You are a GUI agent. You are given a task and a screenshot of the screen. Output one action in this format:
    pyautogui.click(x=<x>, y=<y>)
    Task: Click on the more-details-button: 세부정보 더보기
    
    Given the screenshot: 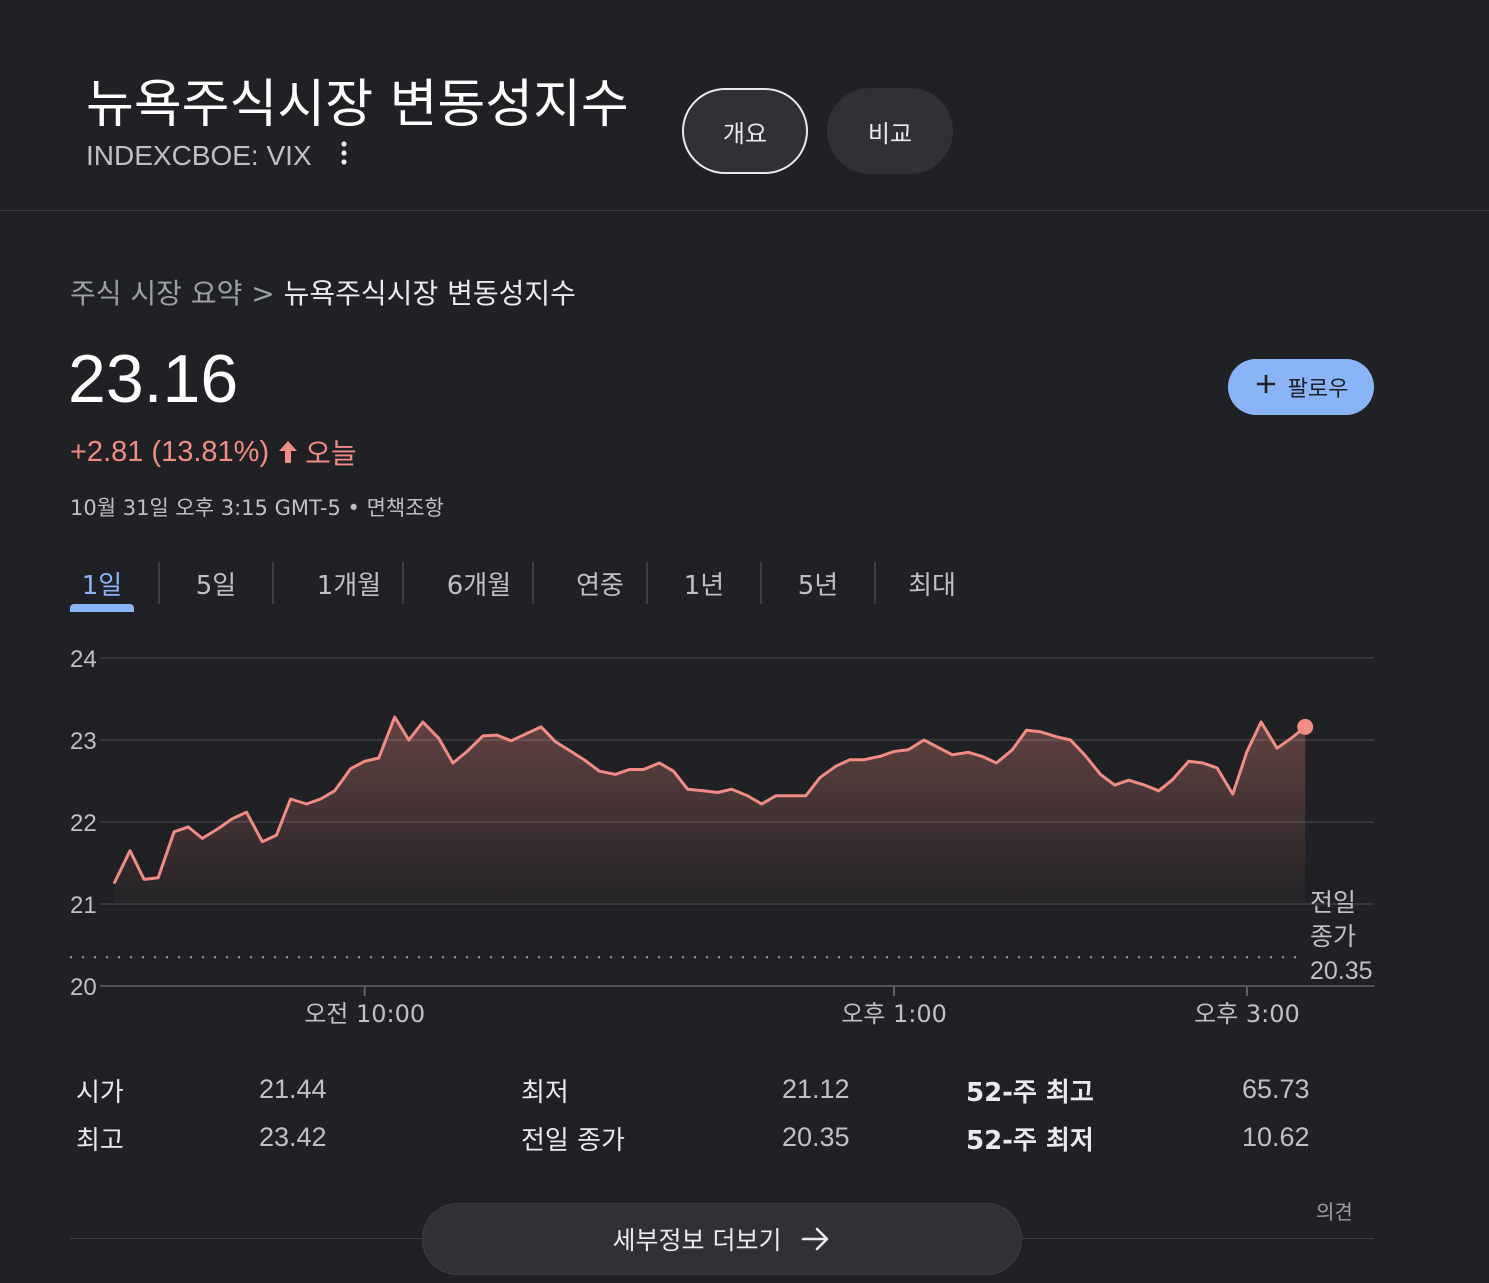 What is the action you would take?
    pyautogui.click(x=722, y=1239)
    